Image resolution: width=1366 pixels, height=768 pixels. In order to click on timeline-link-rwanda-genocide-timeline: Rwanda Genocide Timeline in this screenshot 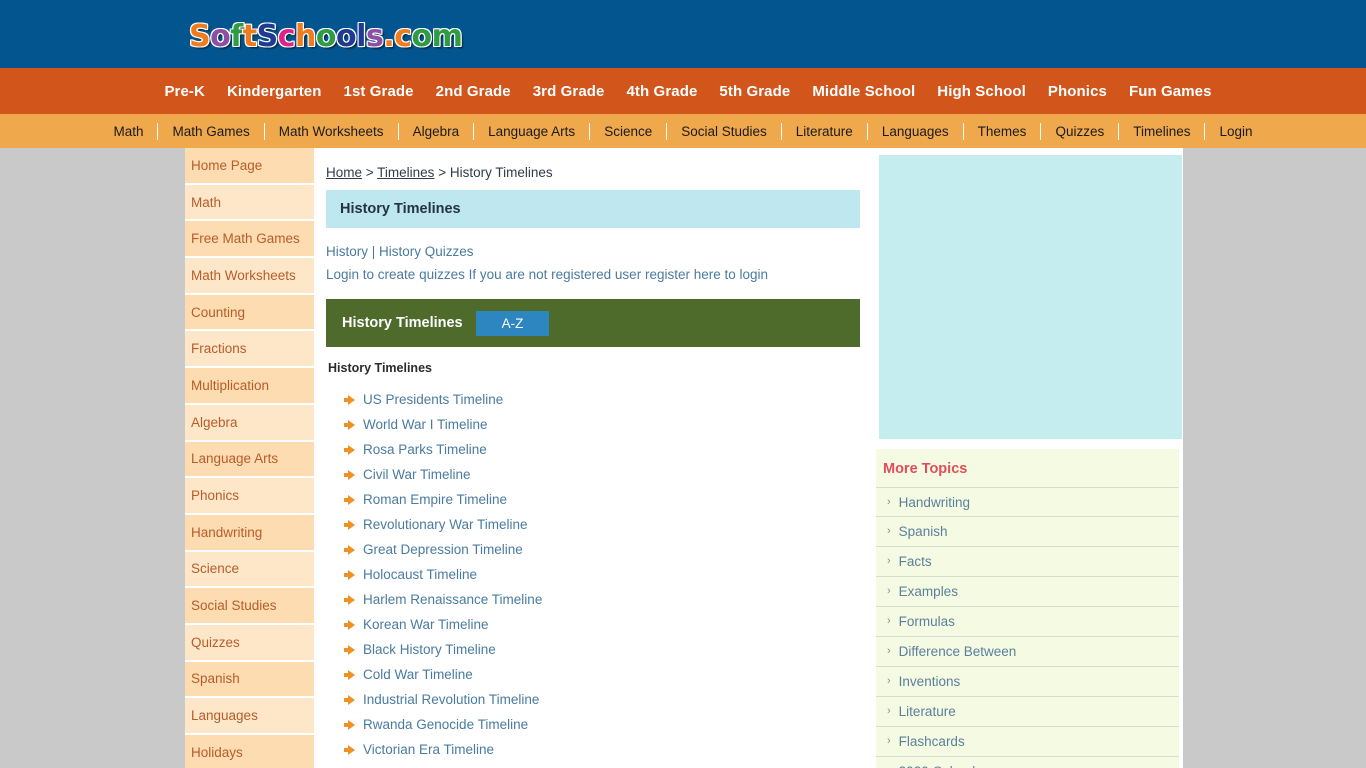, I will do `click(445, 724)`.